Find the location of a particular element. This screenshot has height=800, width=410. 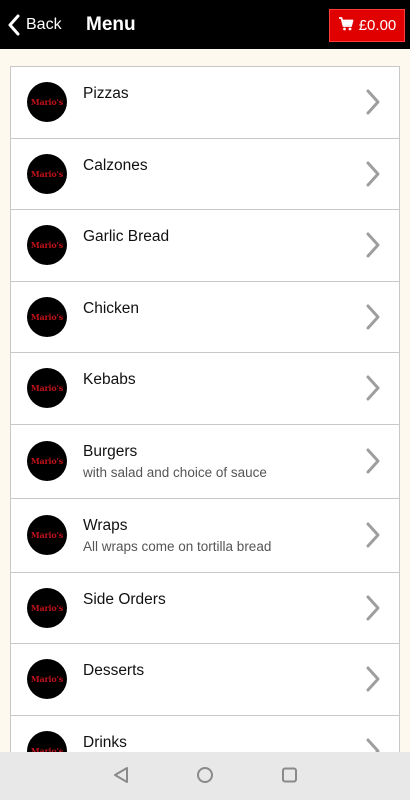

menu-item-title: Calzones is located at coordinates (115, 165).